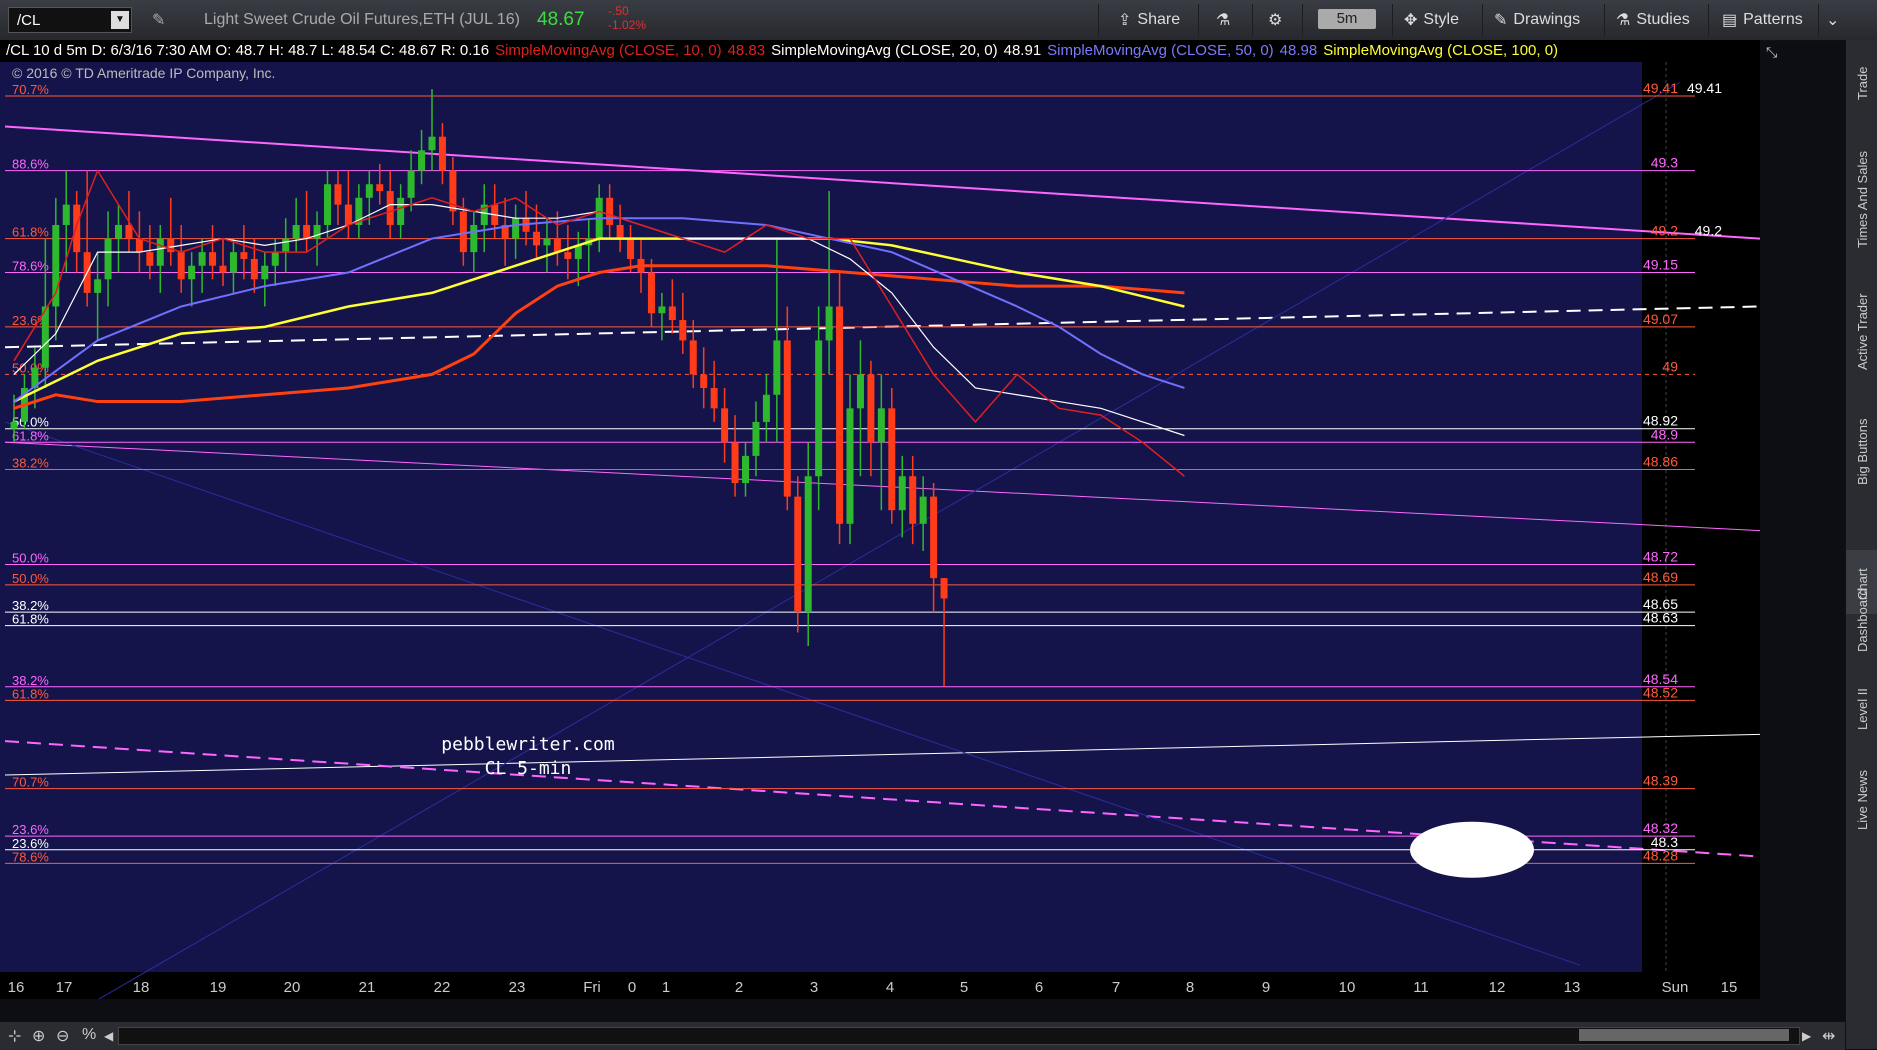 This screenshot has height=1050, width=1877. I want to click on net-change: -.50, so click(618, 11).